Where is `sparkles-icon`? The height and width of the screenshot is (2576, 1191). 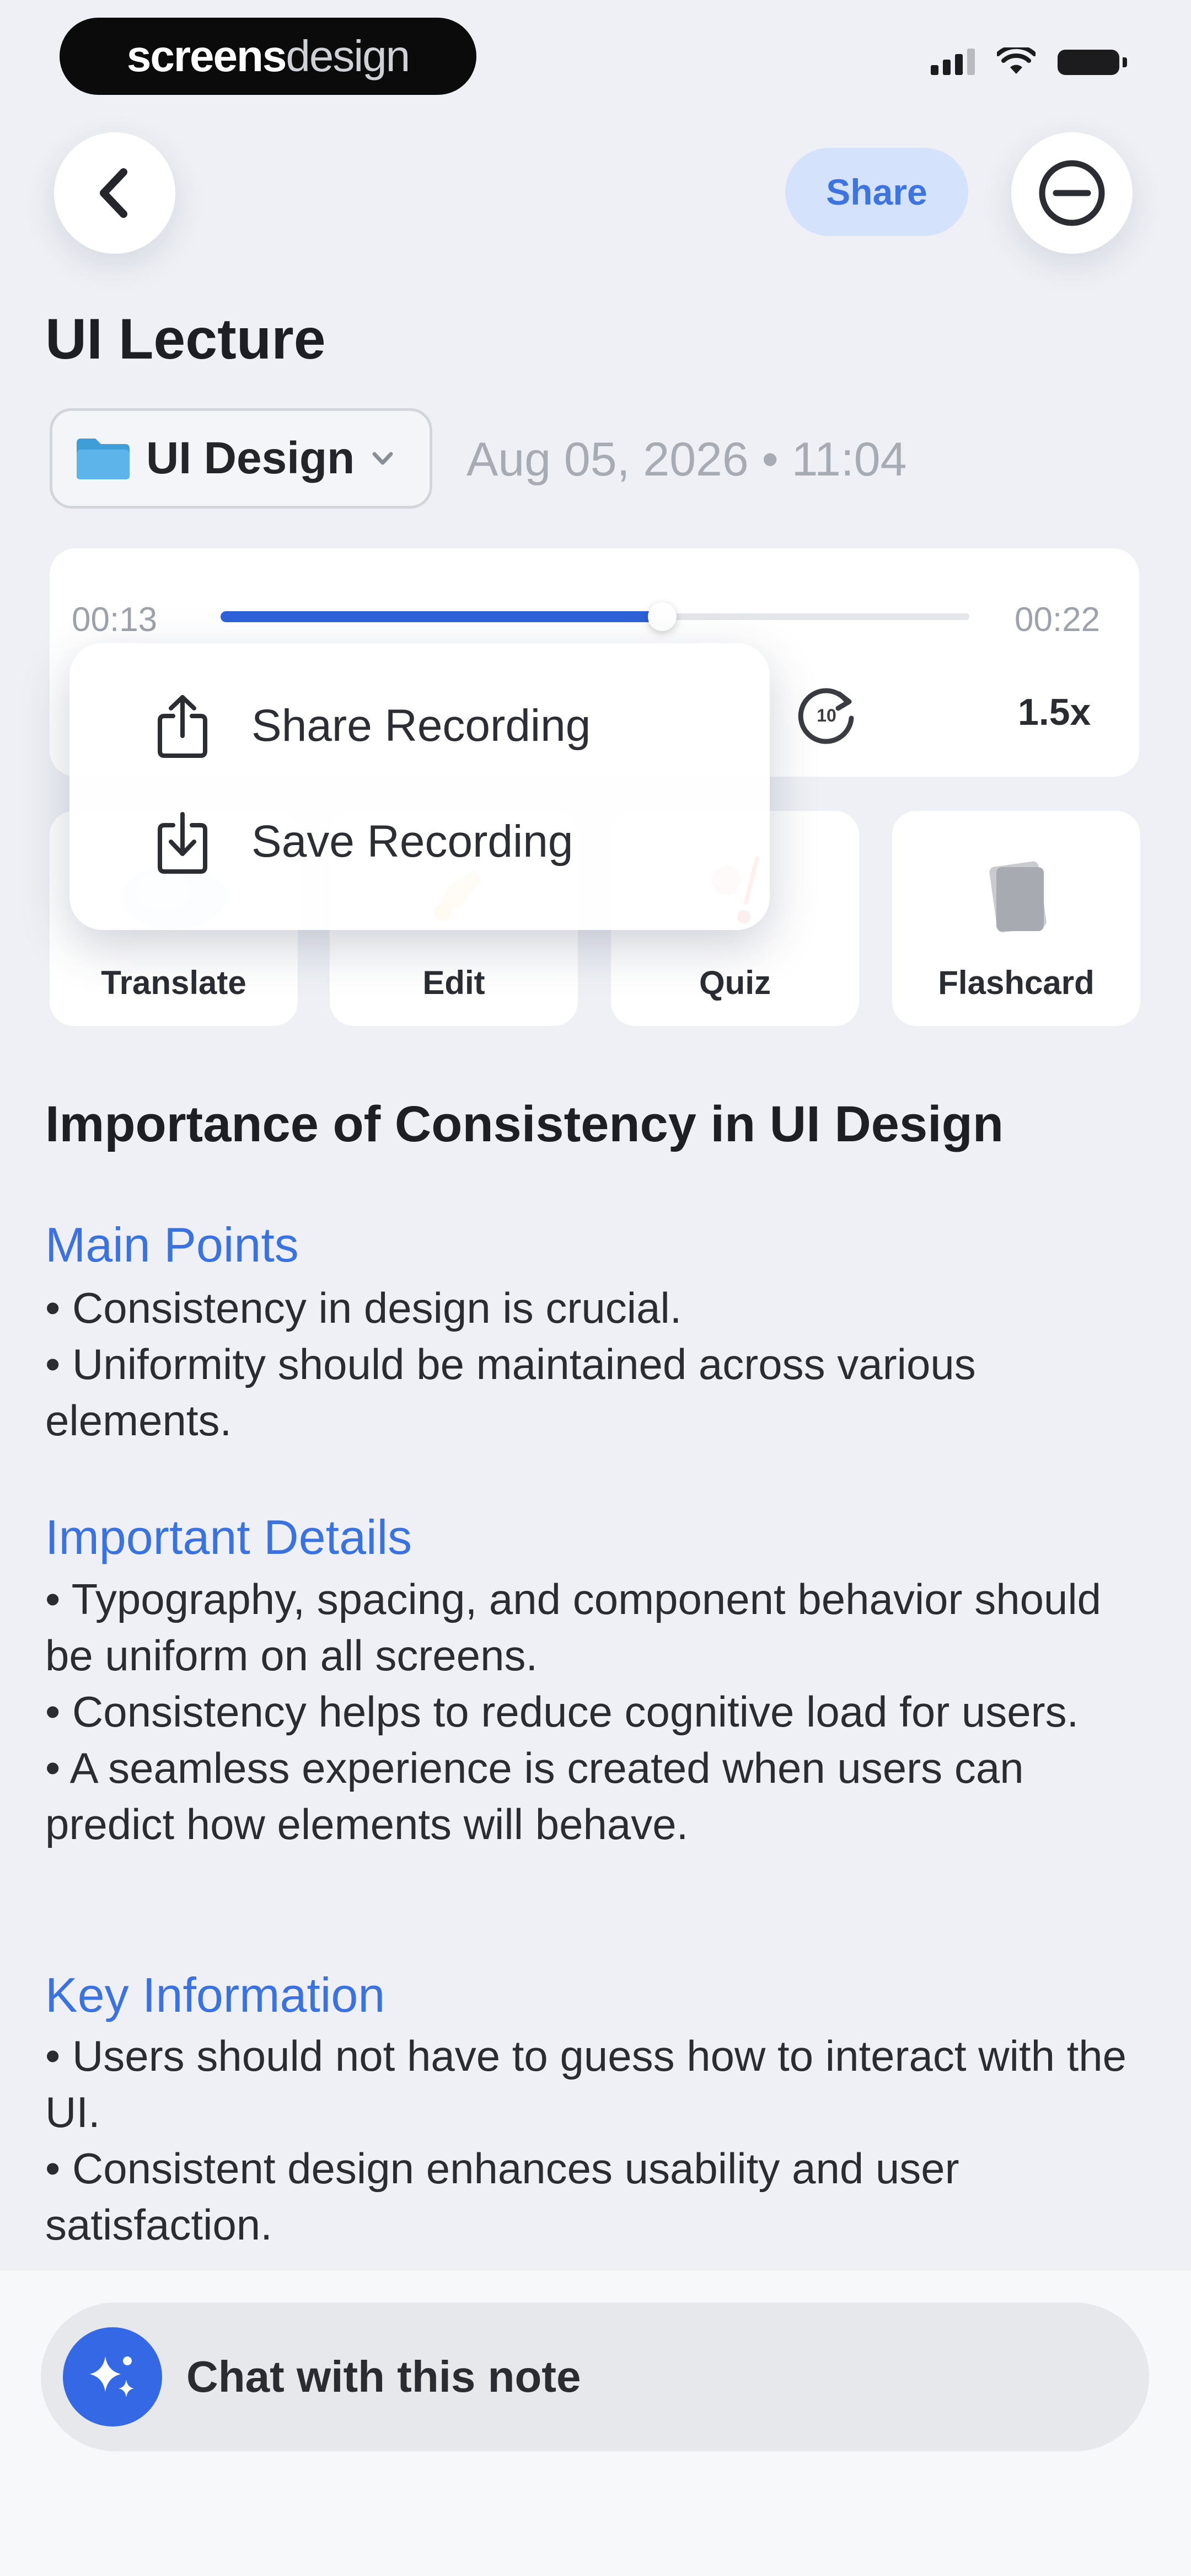 sparkles-icon is located at coordinates (112, 2376).